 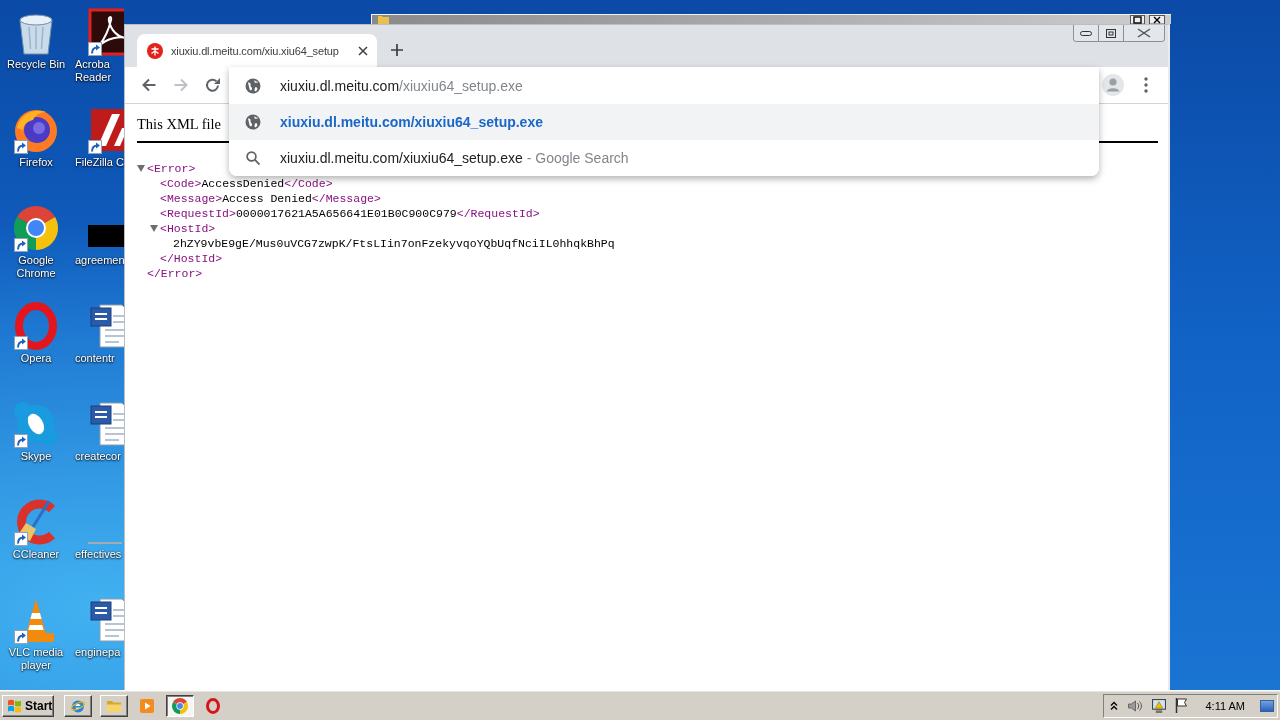 What do you see at coordinates (149, 85) in the screenshot?
I see `back-arrow-icon` at bounding box center [149, 85].